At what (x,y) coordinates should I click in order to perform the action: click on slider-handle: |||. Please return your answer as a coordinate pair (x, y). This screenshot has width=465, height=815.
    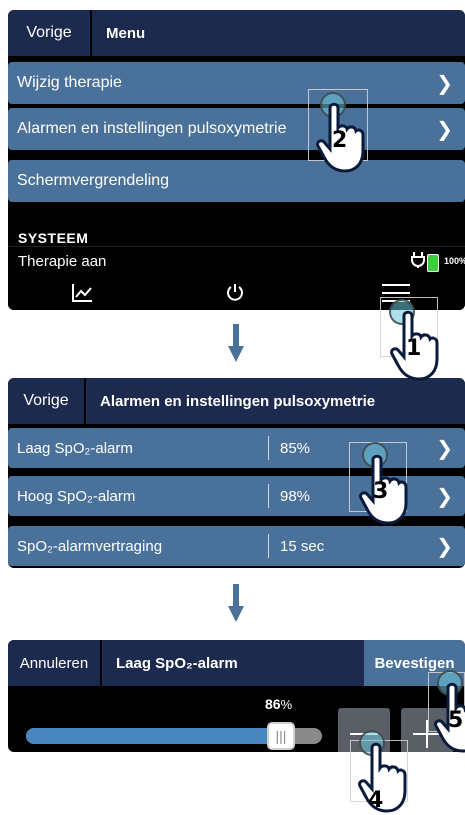
    Looking at the image, I should click on (281, 736).